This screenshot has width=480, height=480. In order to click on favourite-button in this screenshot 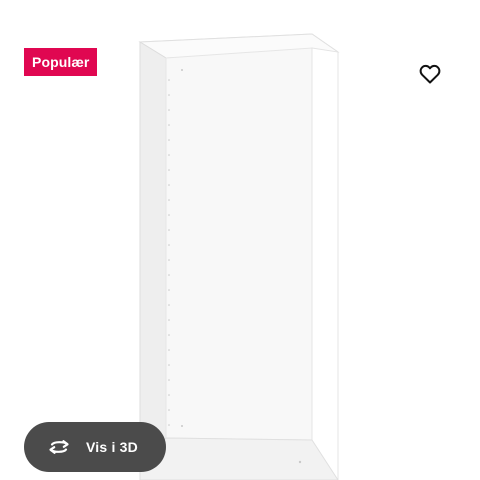, I will do `click(430, 74)`.